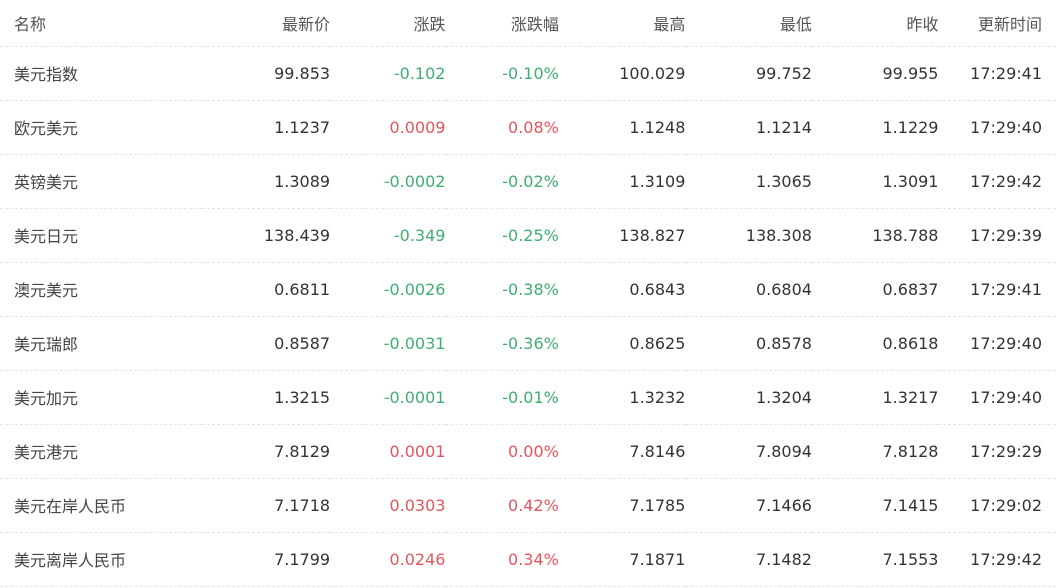  Describe the element at coordinates (101, 23) in the screenshot. I see `col-header-name: 名称` at that location.